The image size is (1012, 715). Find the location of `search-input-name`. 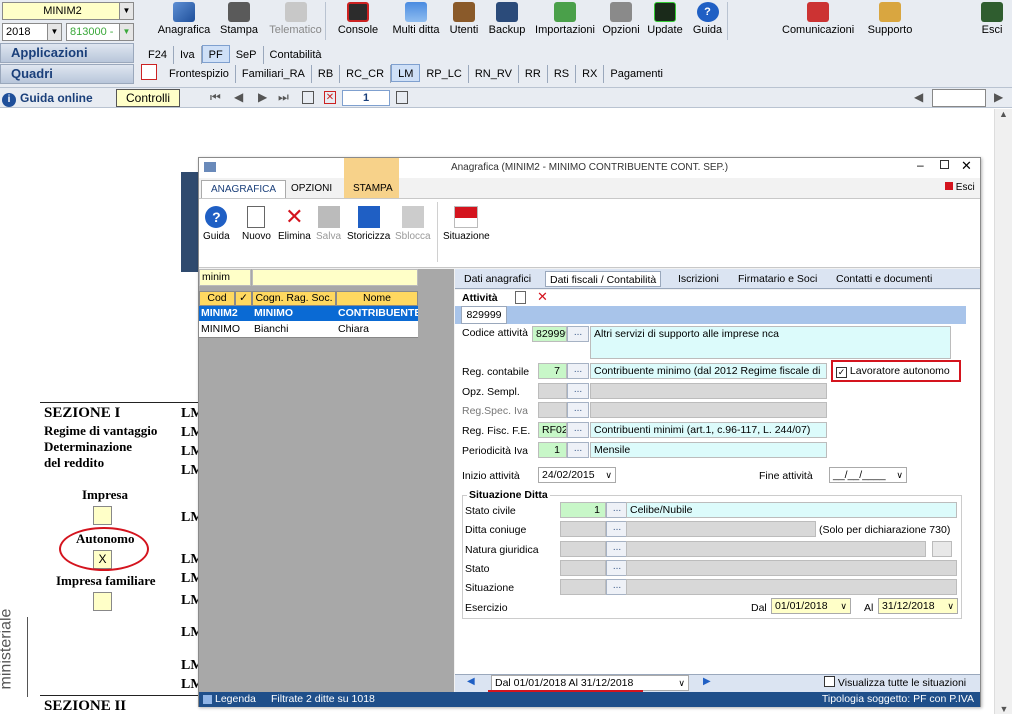

search-input-name is located at coordinates (335, 277).